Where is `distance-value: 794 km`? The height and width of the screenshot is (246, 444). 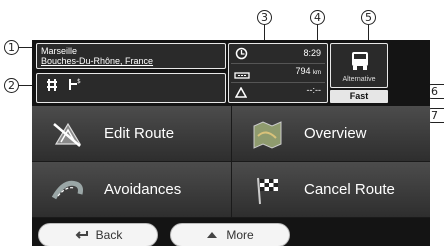 distance-value: 794 km is located at coordinates (308, 71).